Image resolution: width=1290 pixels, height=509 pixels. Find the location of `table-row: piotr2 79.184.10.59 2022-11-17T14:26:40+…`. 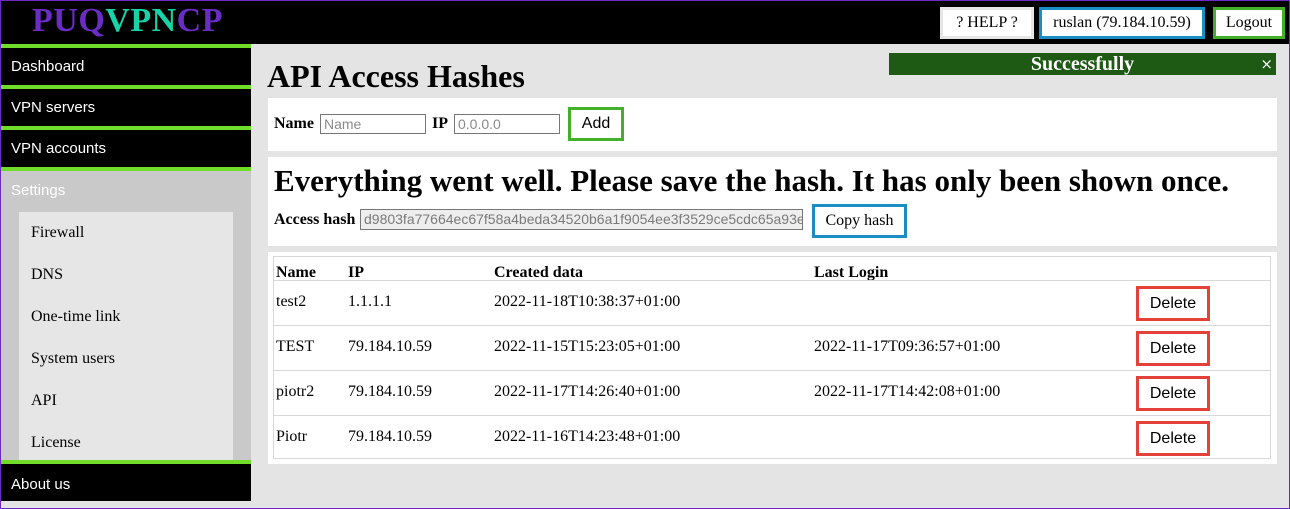

table-row: piotr2 79.184.10.59 2022-11-17T14:26:40+… is located at coordinates (772, 393).